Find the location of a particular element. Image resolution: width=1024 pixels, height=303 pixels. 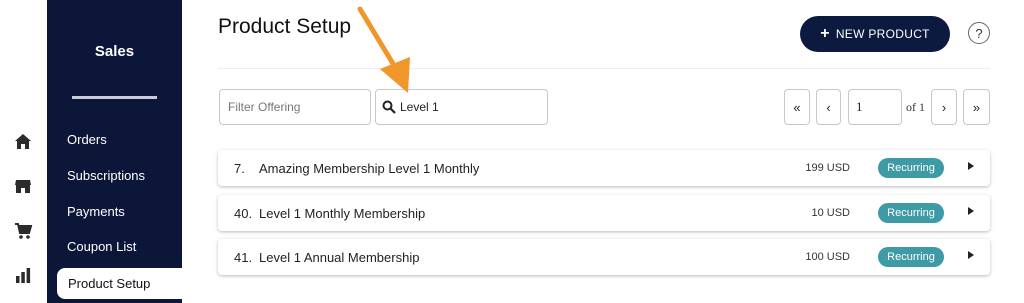

bar-chart-icon is located at coordinates (23, 275).